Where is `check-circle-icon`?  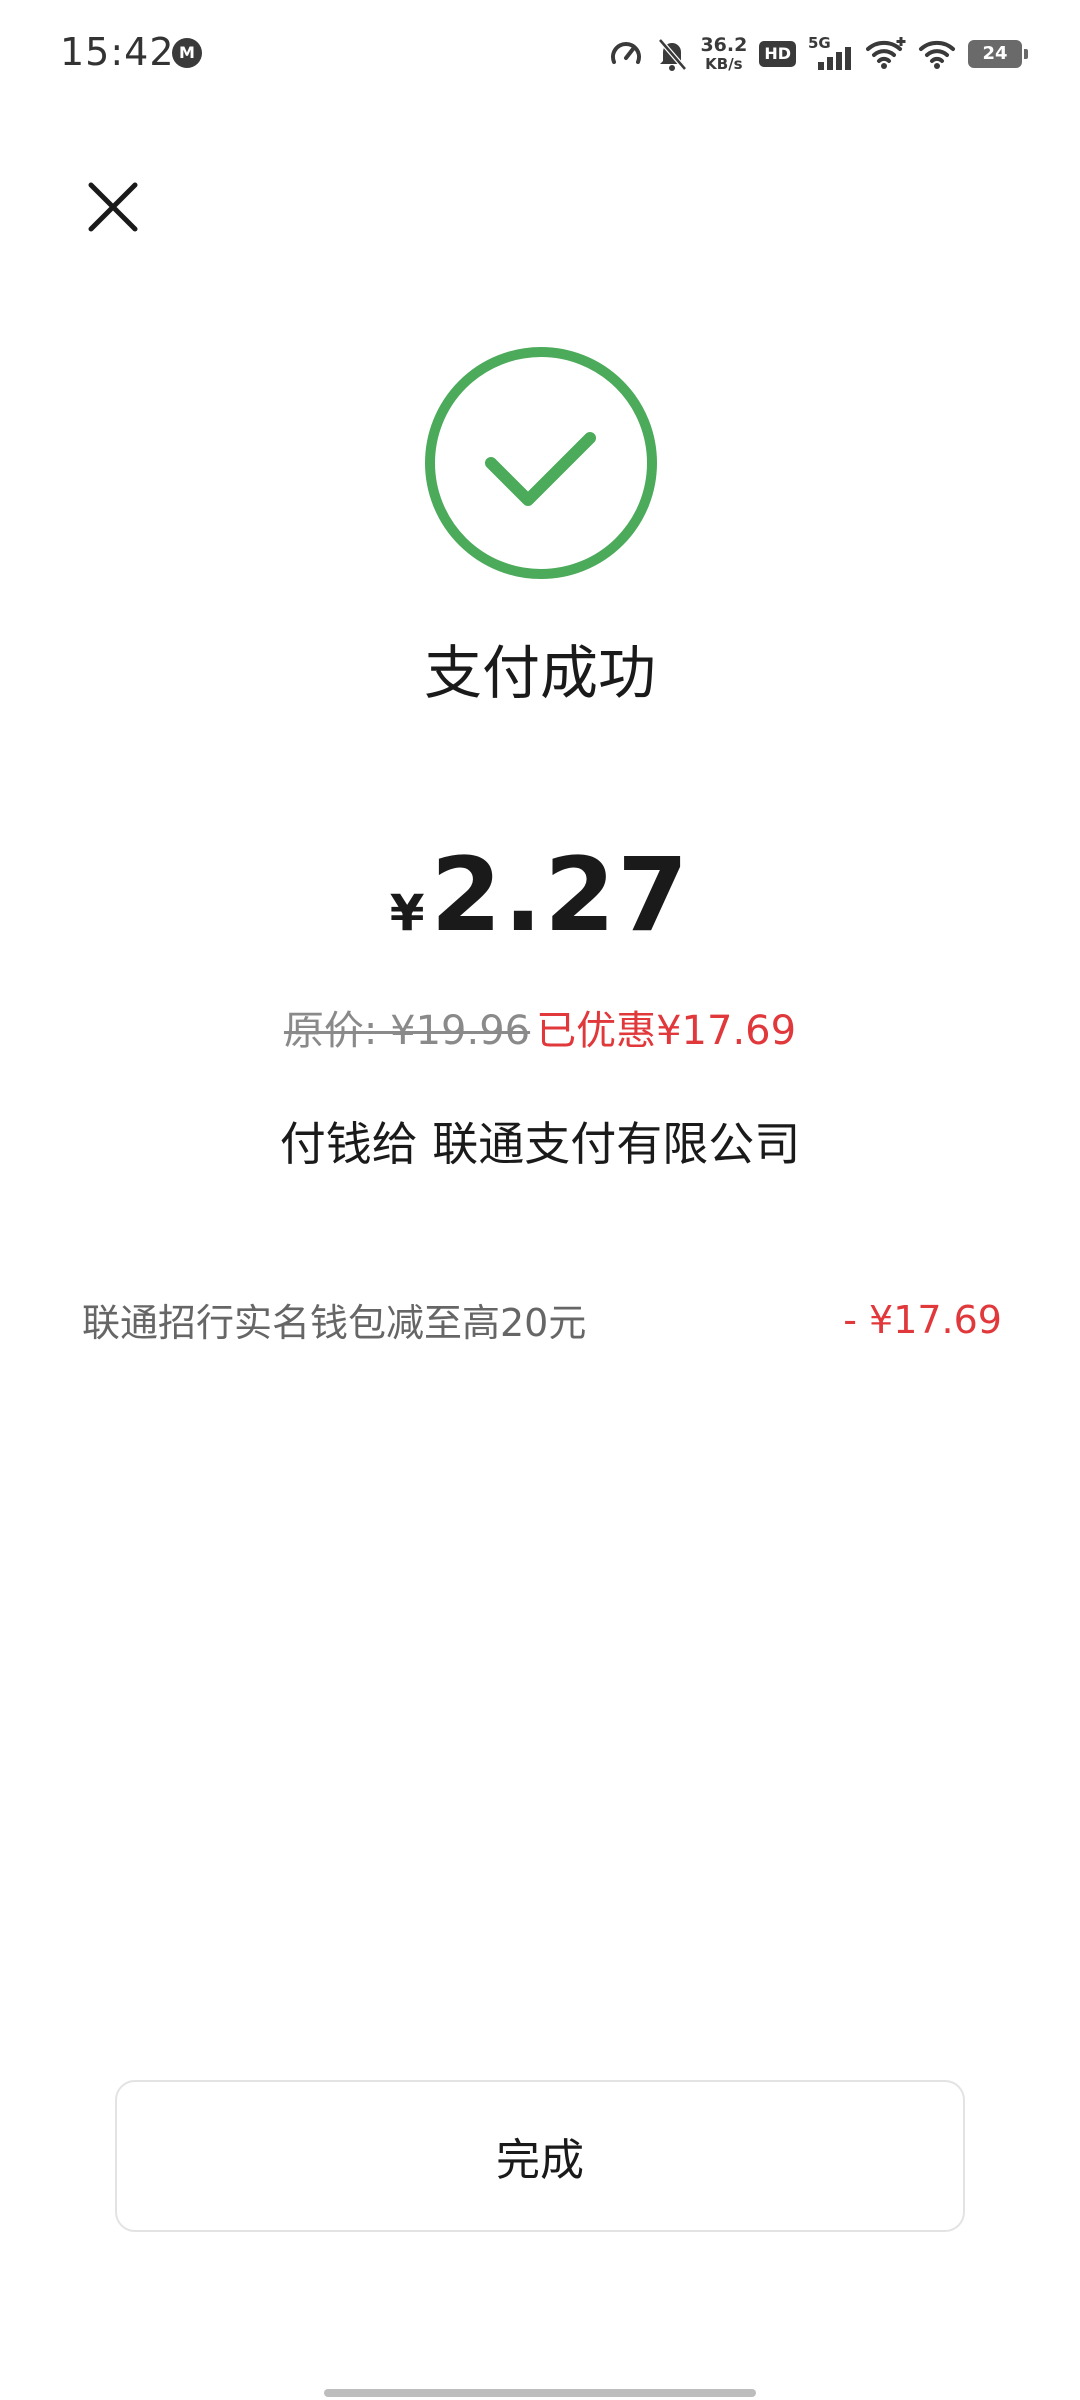
check-circle-icon is located at coordinates (541, 463).